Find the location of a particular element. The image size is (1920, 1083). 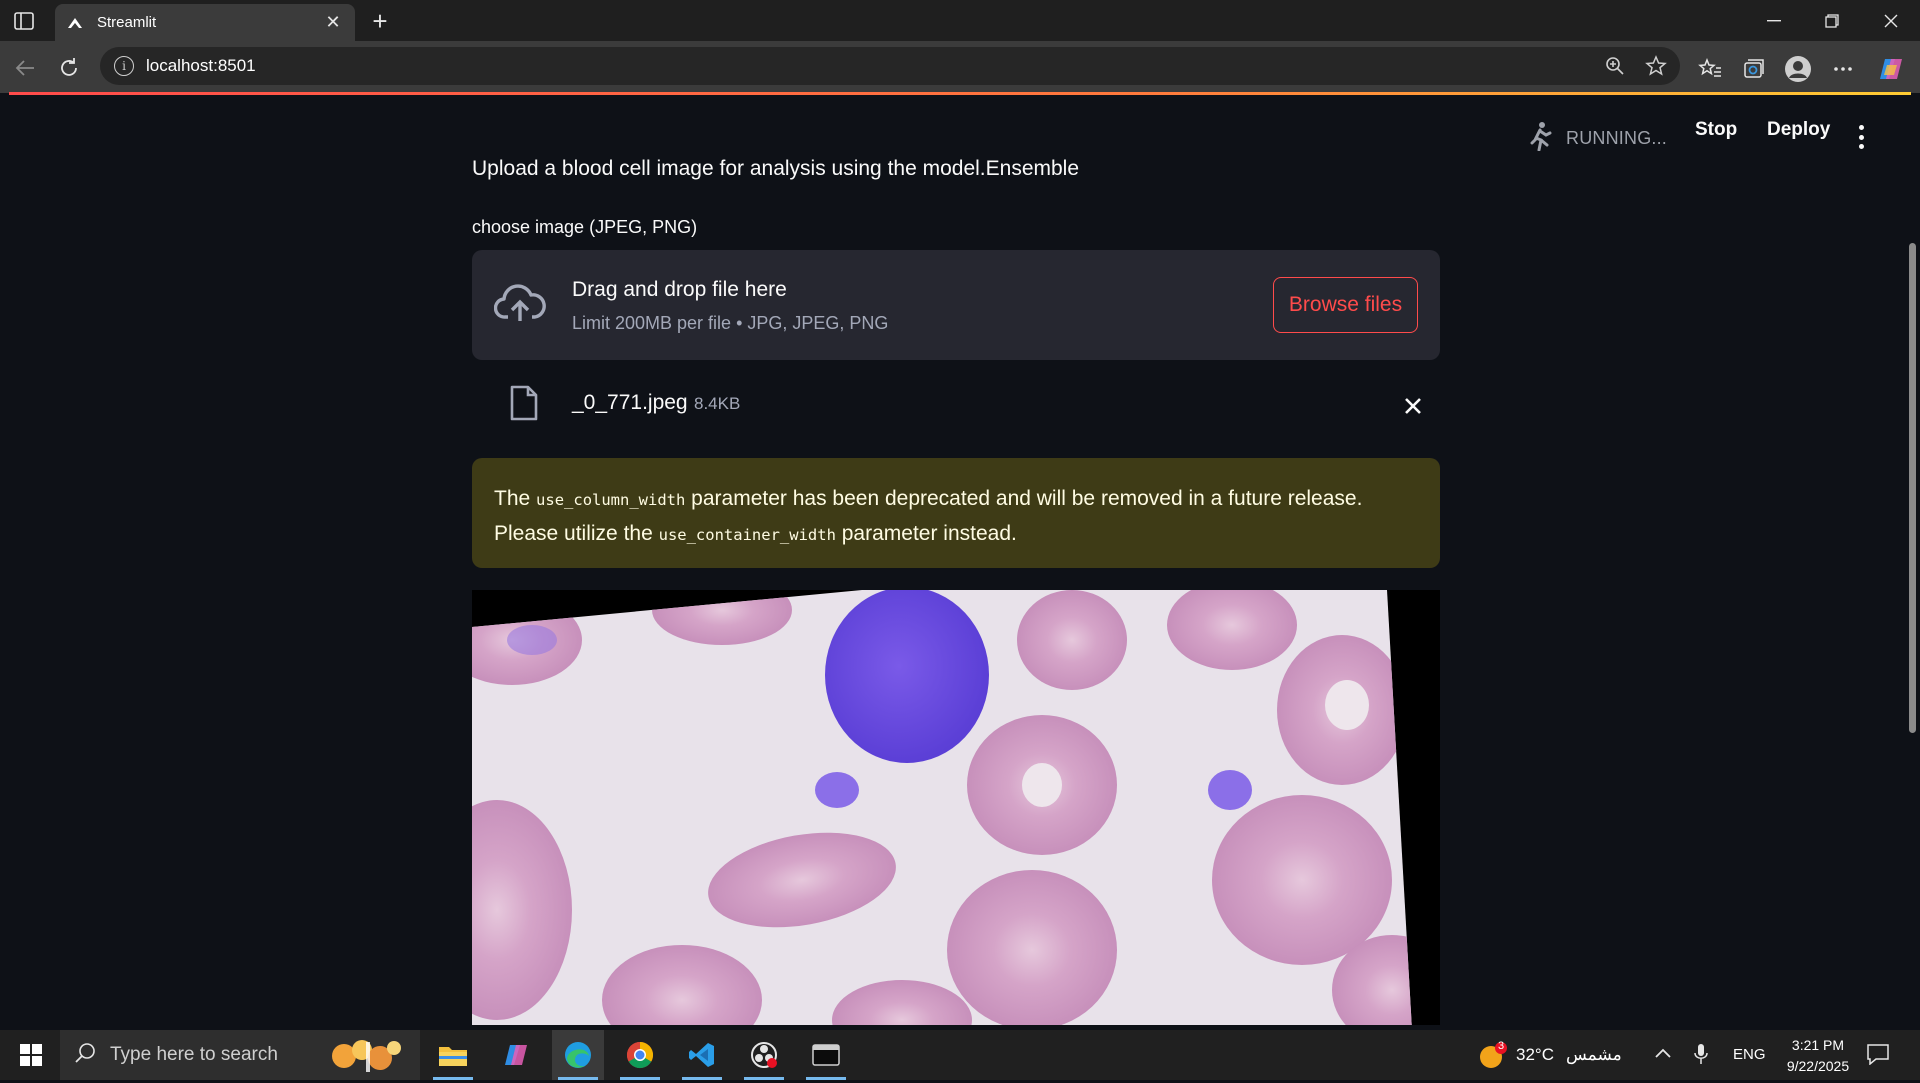

streamlit-favicon-icon is located at coordinates (75, 23).